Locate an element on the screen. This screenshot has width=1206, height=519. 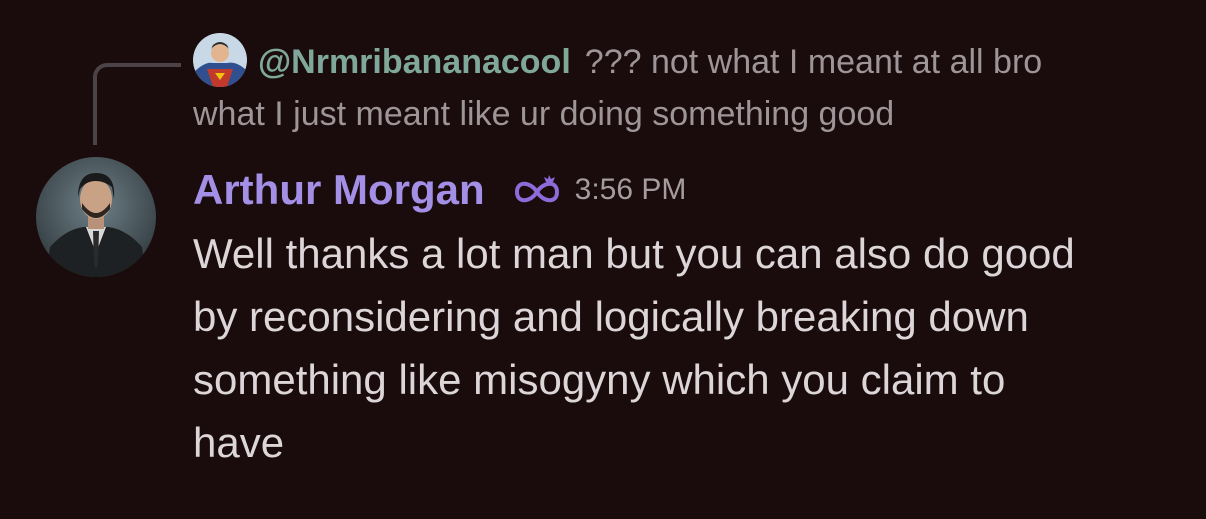
message-timestamp: 3:56 PM is located at coordinates (630, 189).